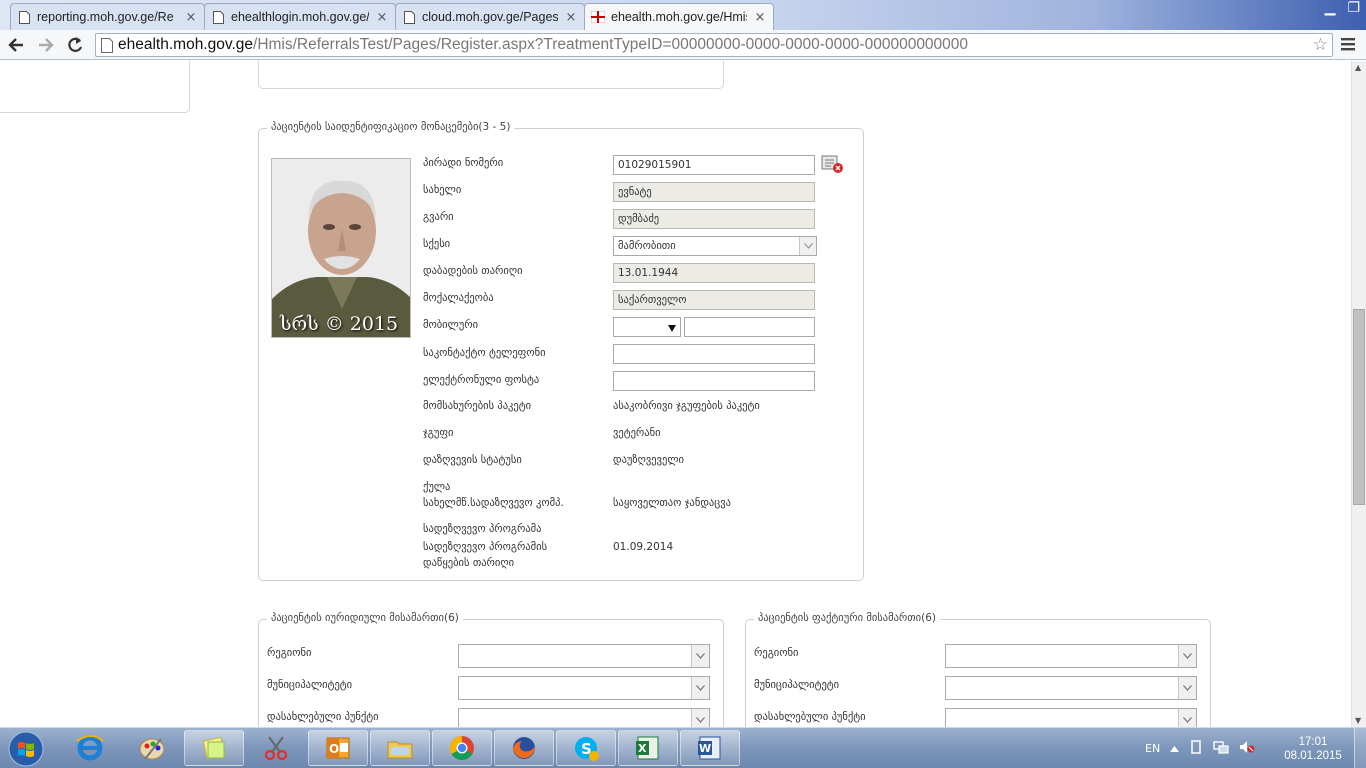 The height and width of the screenshot is (768, 1366). What do you see at coordinates (152, 748) in the screenshot?
I see `paint-icon` at bounding box center [152, 748].